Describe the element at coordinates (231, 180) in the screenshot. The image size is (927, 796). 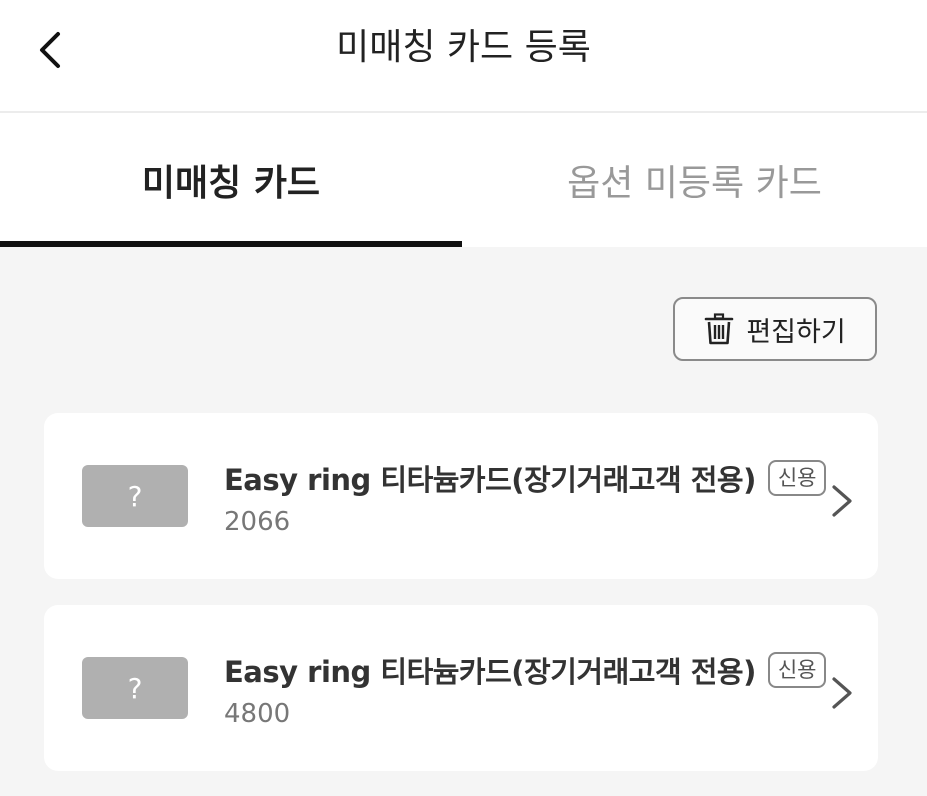
I see `tab-unmatched-cards: 미매칭 카드` at that location.